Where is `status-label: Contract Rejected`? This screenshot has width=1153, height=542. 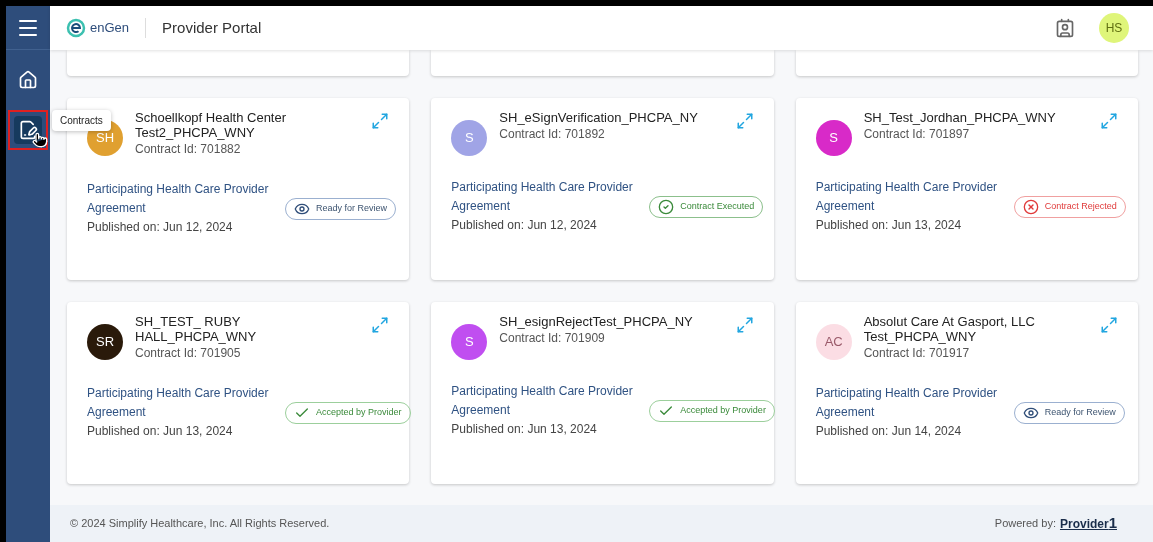 status-label: Contract Rejected is located at coordinates (1080, 206).